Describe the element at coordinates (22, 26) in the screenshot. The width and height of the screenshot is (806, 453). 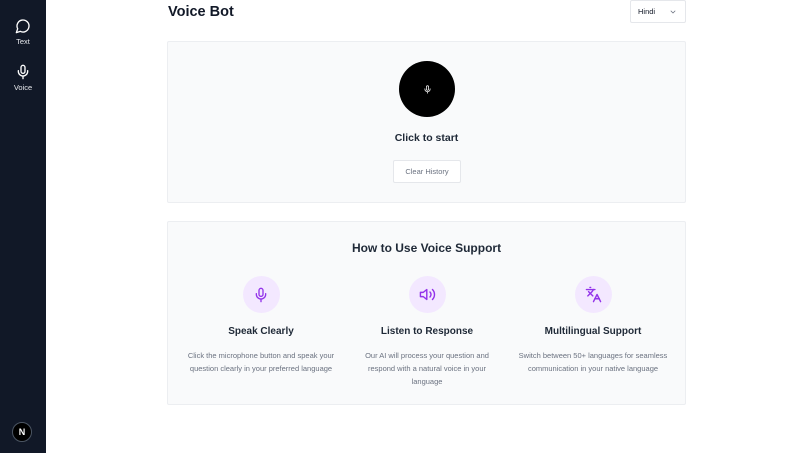
I see `chat-bubble-icon` at that location.